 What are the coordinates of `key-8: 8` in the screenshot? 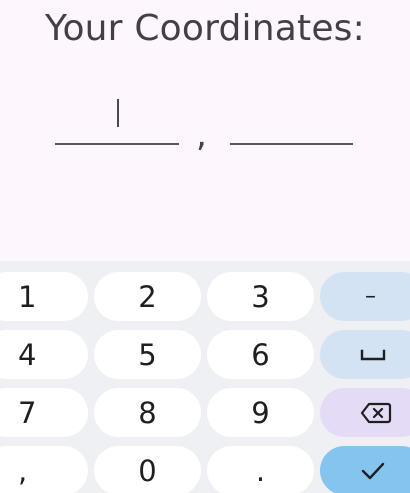 It's located at (147, 412).